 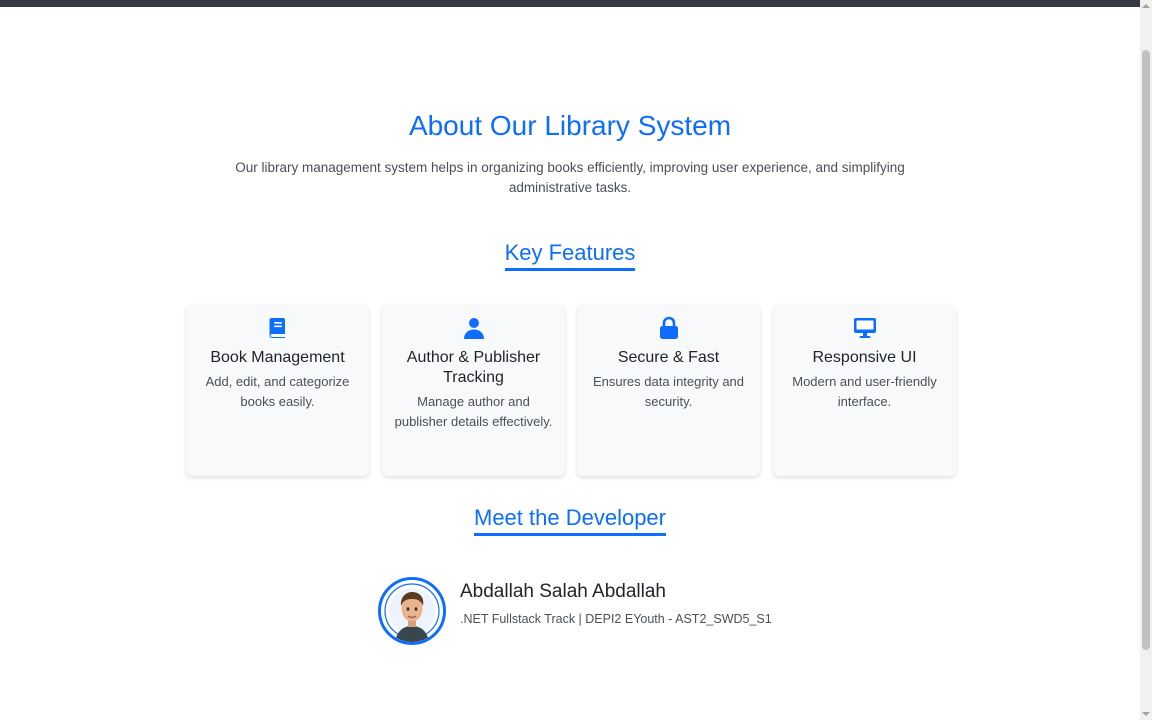 I want to click on page-title: About Our Library System, so click(x=570, y=125).